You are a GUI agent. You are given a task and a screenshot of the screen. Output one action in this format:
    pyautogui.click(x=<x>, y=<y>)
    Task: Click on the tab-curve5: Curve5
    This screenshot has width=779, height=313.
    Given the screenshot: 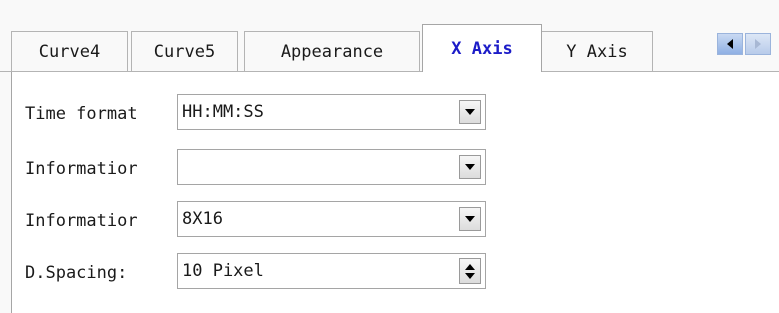 What is the action you would take?
    pyautogui.click(x=184, y=51)
    